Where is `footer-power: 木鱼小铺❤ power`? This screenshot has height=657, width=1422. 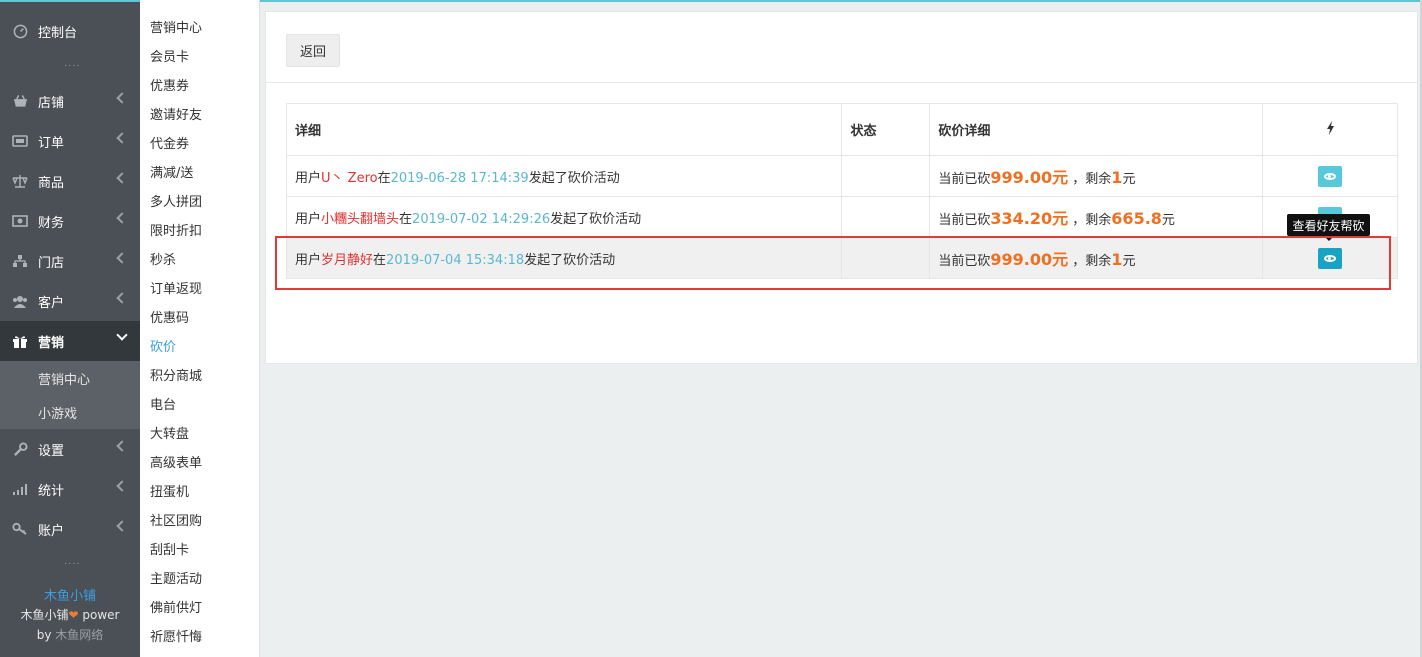
footer-power: 木鱼小铺❤ power is located at coordinates (70, 614).